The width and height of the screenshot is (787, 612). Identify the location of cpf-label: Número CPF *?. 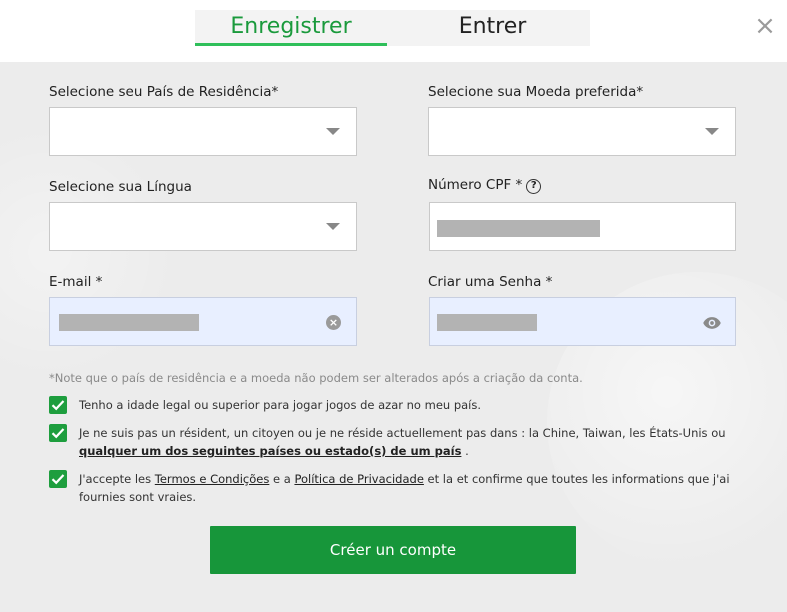
(485, 185).